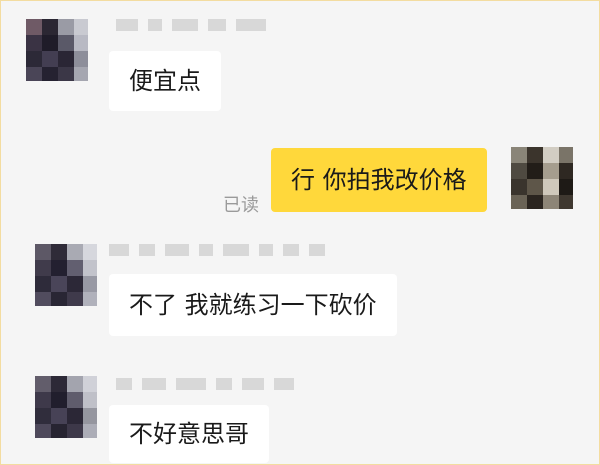  I want to click on message-bubble-outgoing: 行 你拍我改价格, so click(379, 180).